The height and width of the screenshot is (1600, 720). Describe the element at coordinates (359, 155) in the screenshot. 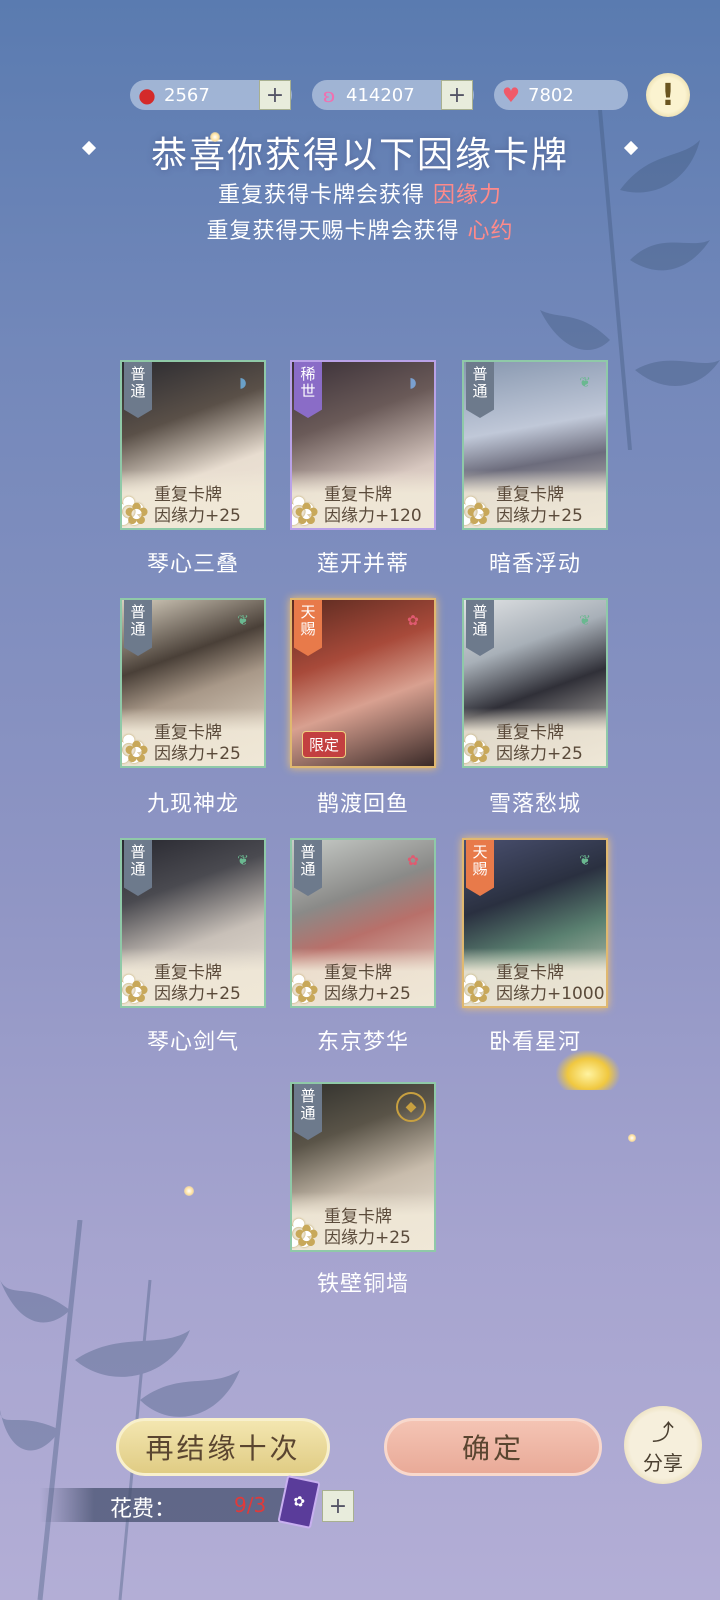

I see `page-title: 恭喜你获得以下因缘卡牌` at that location.